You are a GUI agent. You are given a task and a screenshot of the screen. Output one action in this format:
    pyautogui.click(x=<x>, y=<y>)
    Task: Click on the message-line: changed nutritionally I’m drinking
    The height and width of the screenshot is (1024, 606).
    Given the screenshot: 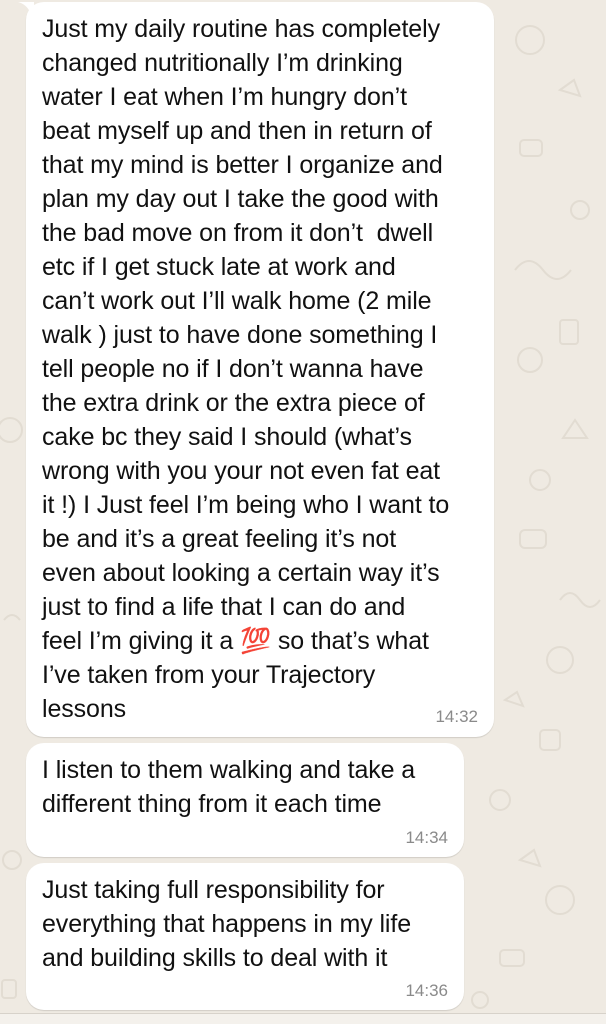 What is the action you would take?
    pyautogui.click(x=222, y=63)
    